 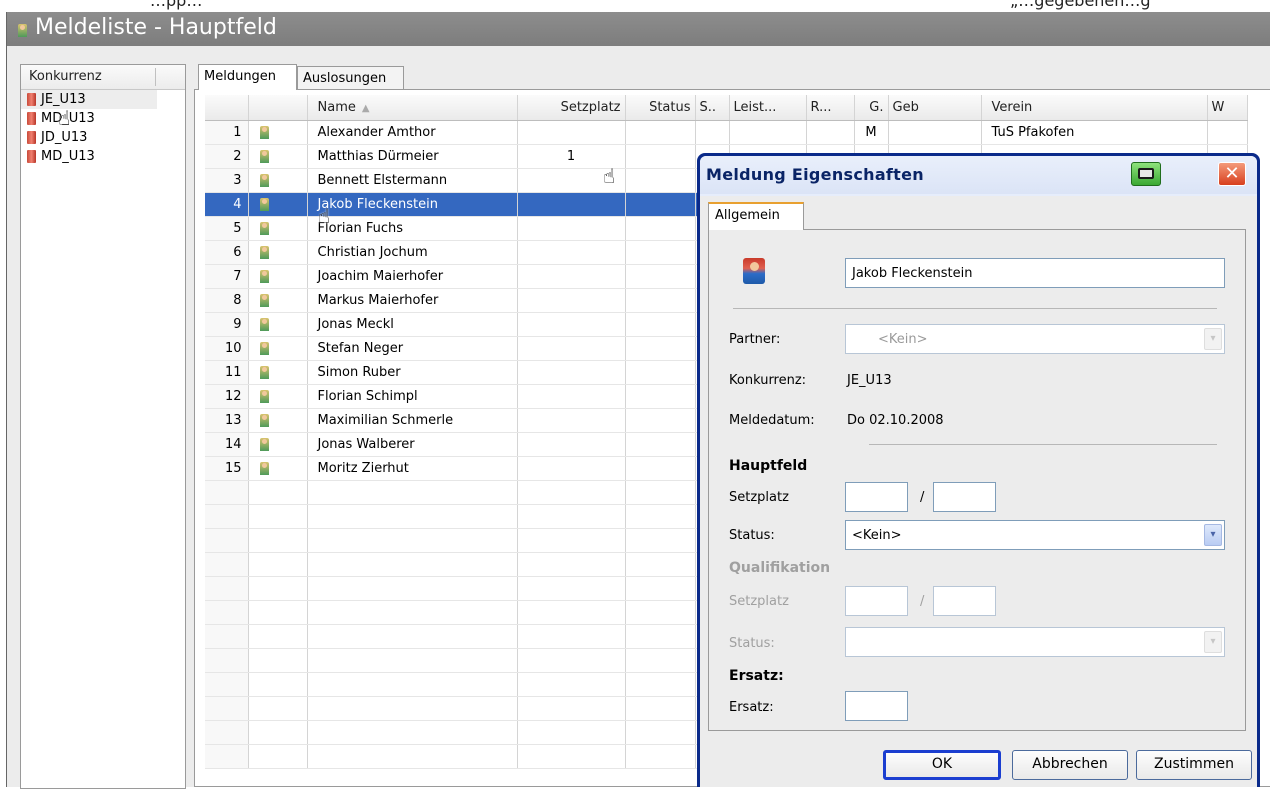 What do you see at coordinates (756, 216) in the screenshot?
I see `tab-allgemein: Allgemein` at bounding box center [756, 216].